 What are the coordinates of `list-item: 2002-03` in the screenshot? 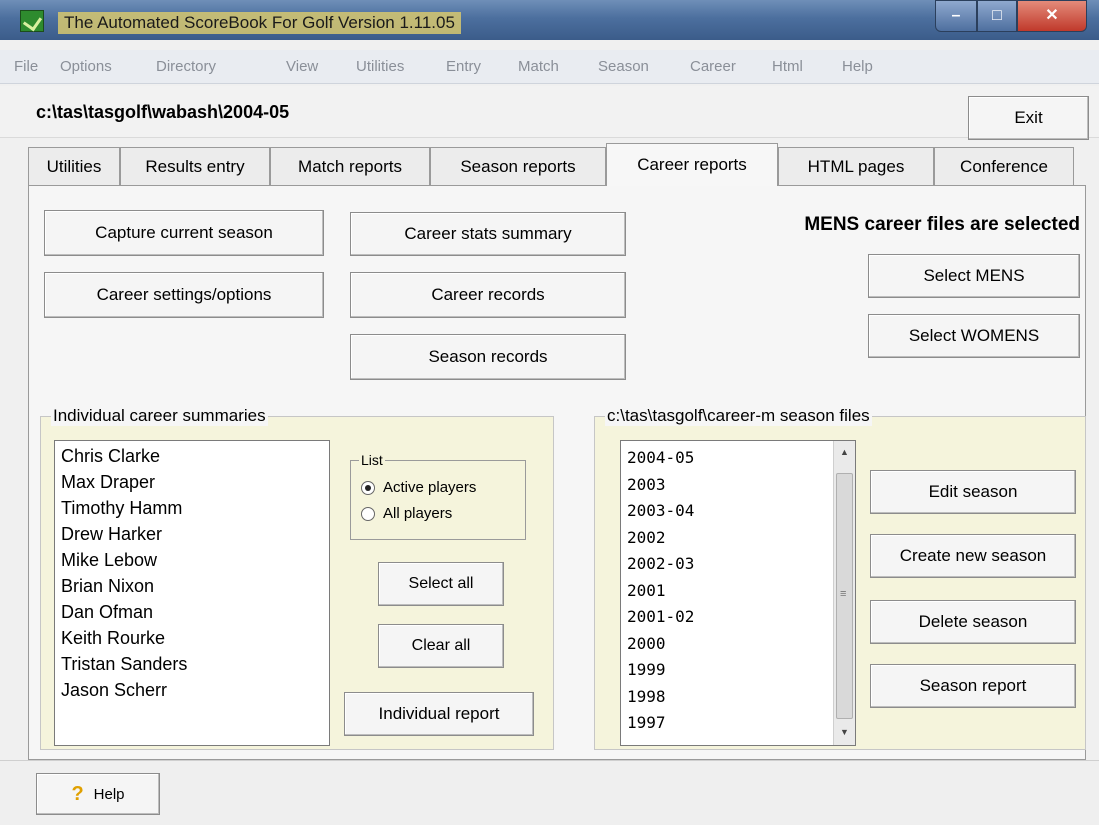 It's located at (660, 564).